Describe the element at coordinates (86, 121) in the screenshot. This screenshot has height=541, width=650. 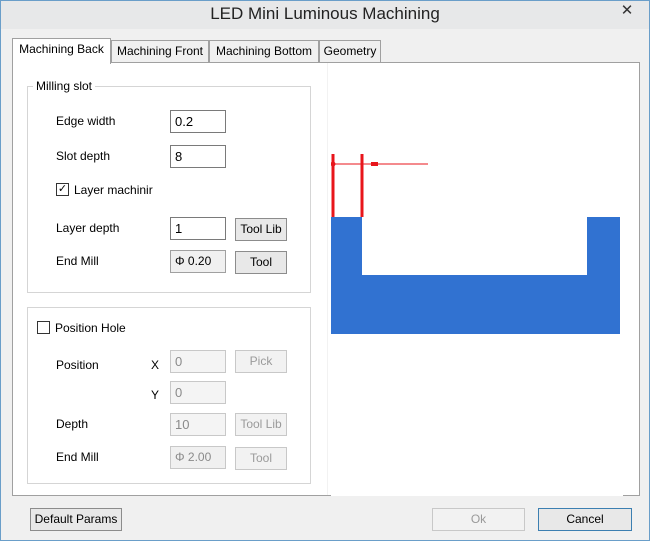
I see `edge-width-label: Edge width` at that location.